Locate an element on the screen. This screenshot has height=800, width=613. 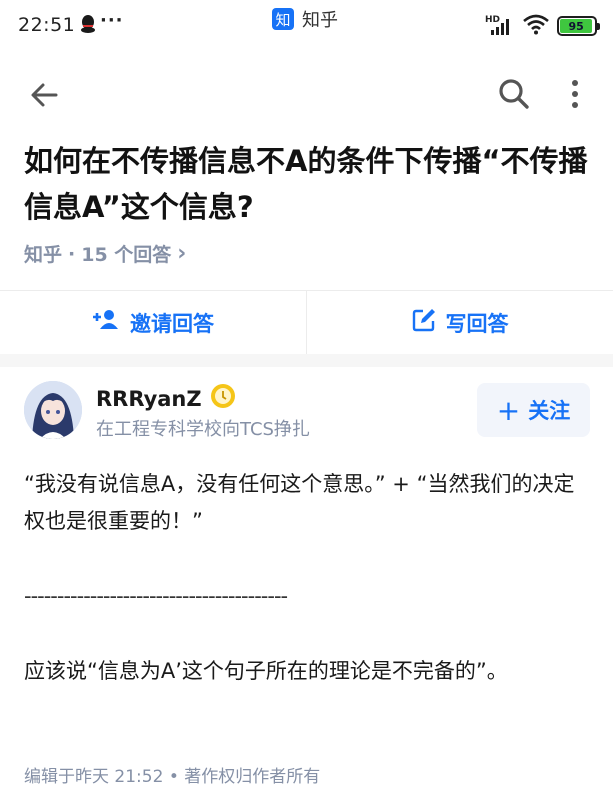
edit-icon is located at coordinates (424, 322).